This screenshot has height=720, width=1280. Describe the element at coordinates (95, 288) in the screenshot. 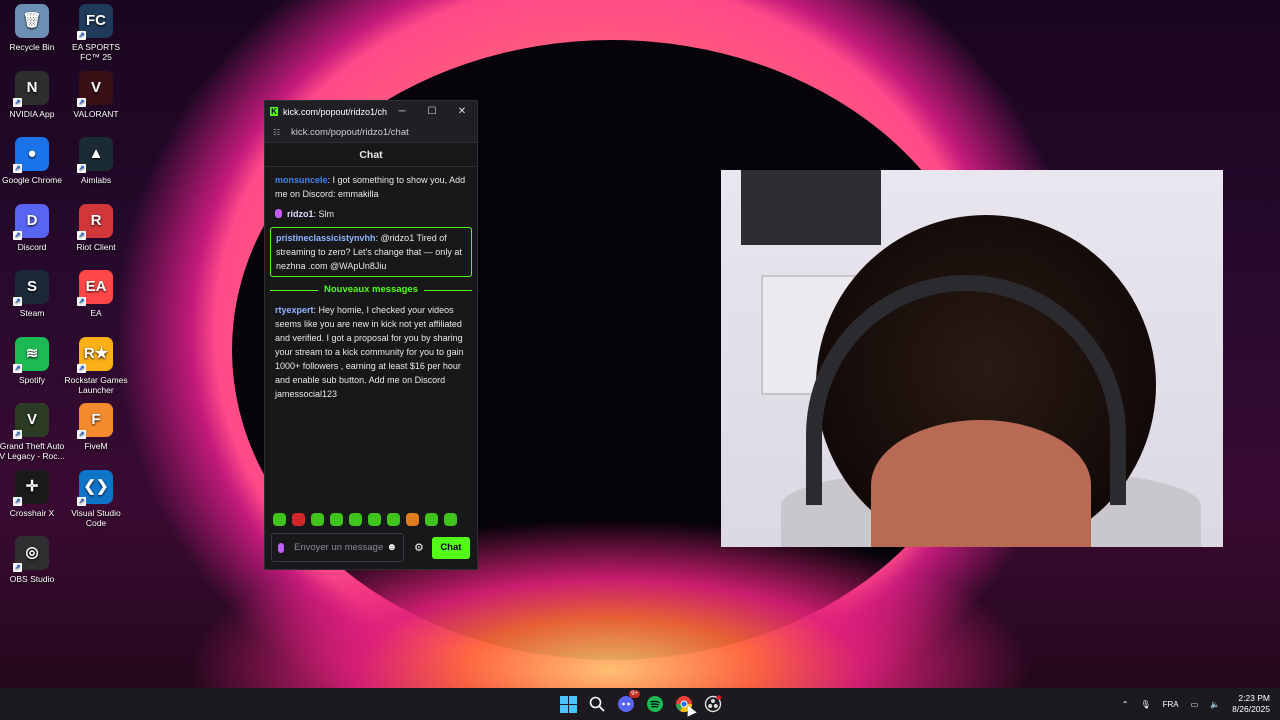

I see `app-icon: EA ↗` at that location.